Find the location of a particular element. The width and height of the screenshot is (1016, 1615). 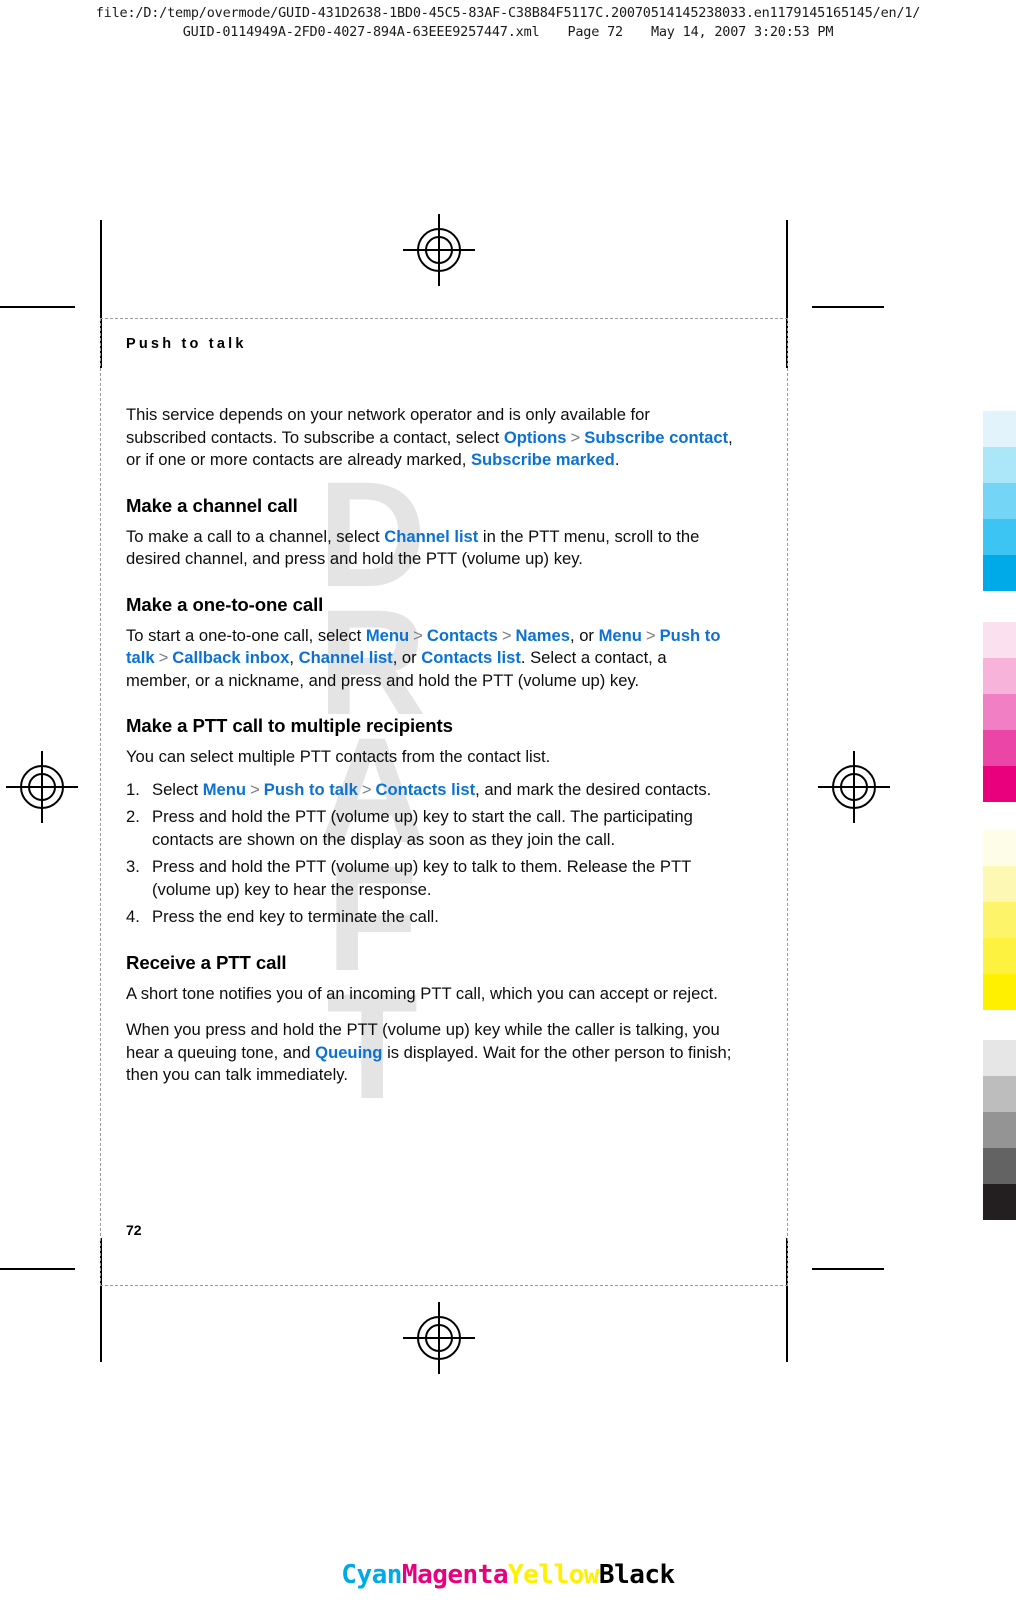

ui-term-subscribe-contact: Subscribe contact is located at coordinates (656, 437).